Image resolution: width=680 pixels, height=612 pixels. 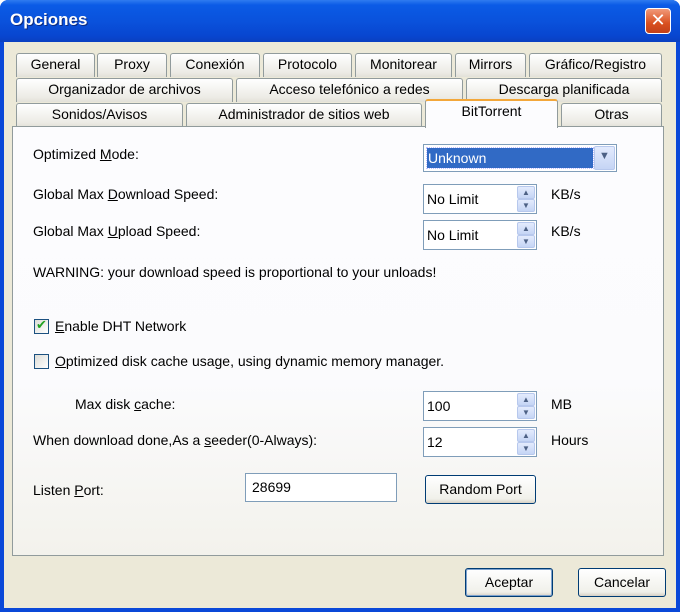 What do you see at coordinates (570, 440) in the screenshot?
I see `seeder-unit: Hours` at bounding box center [570, 440].